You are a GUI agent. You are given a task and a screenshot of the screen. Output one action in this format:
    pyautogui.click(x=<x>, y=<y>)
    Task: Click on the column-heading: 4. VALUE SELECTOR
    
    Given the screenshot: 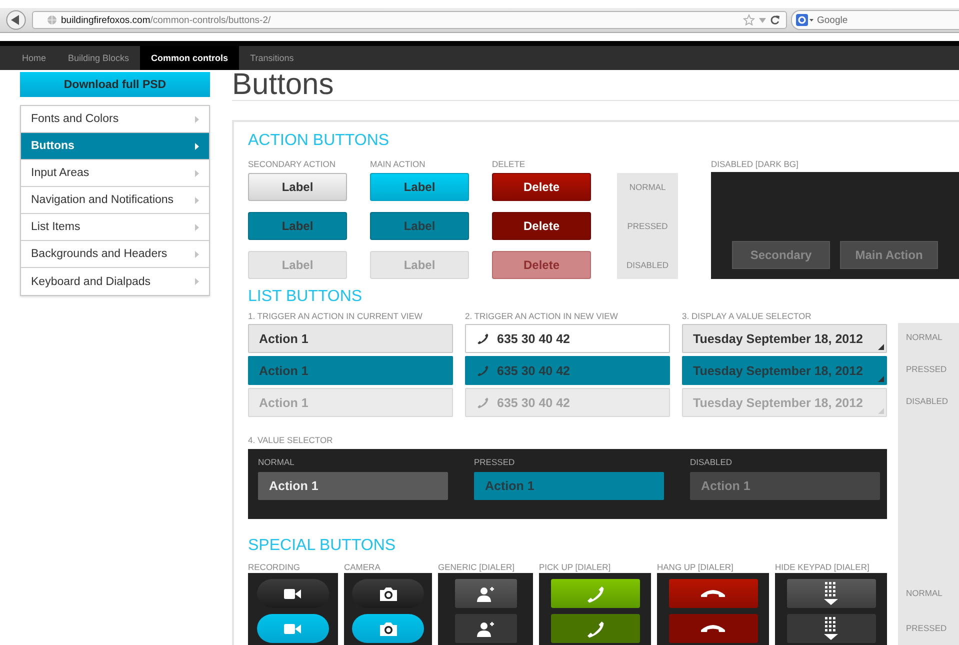 What is the action you would take?
    pyautogui.click(x=291, y=440)
    